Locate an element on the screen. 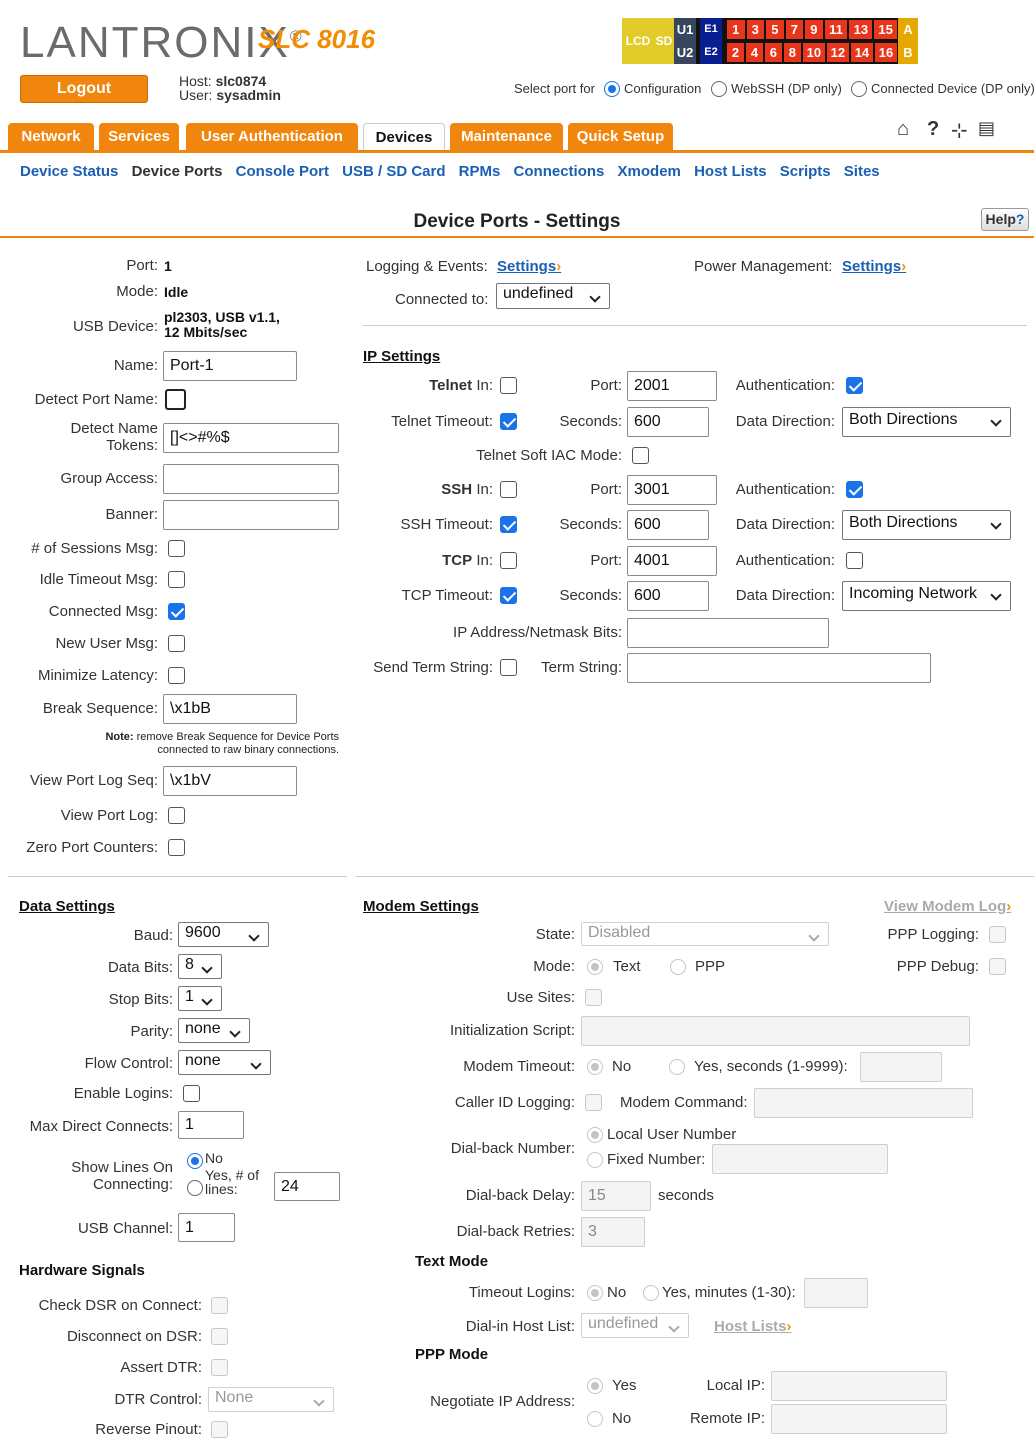 The width and height of the screenshot is (1034, 1438). view-port-log-seq-input is located at coordinates (230, 781).